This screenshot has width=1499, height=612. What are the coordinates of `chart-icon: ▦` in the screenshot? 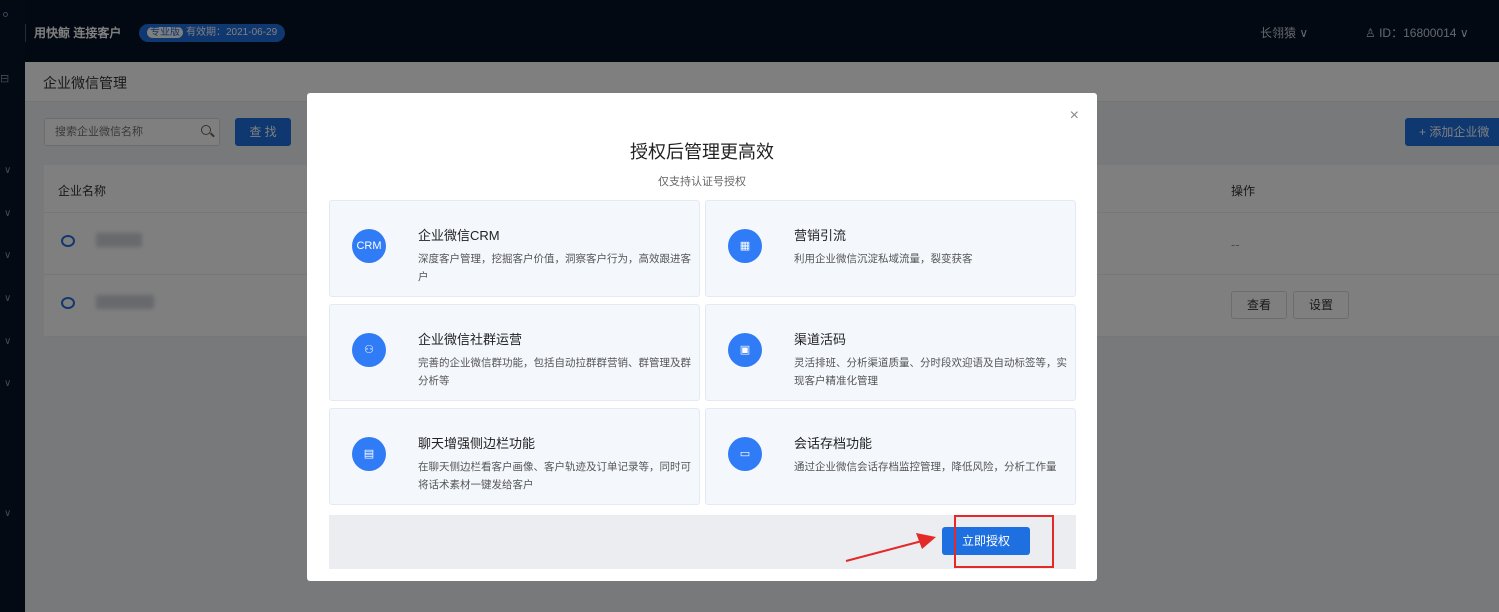 It's located at (745, 246).